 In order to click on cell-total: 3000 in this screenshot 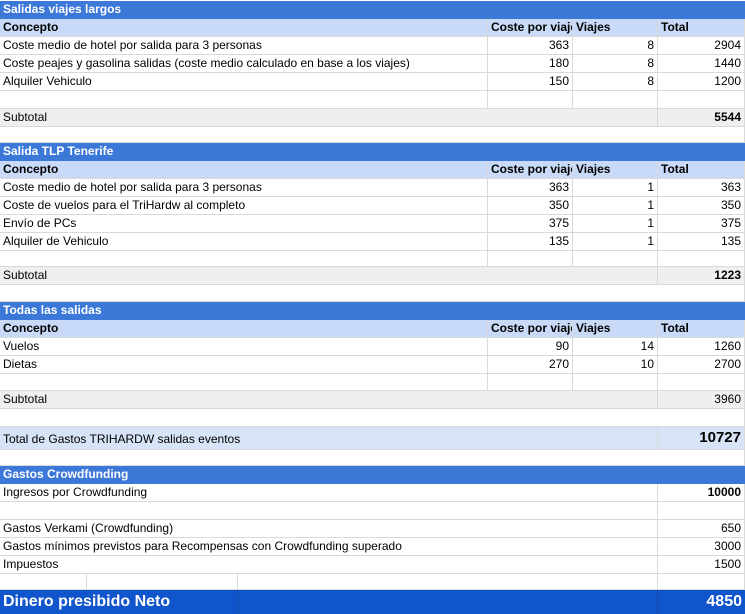, I will do `click(701, 547)`.